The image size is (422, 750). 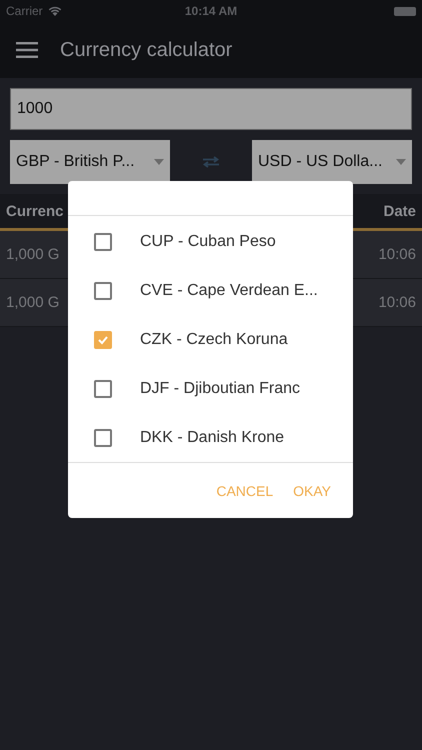 I want to click on status-time: 10:14 AM, so click(x=211, y=11).